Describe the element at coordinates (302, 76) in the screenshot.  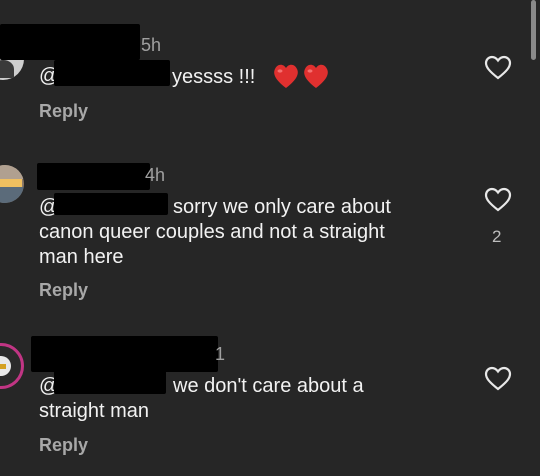
I see `red-heart-emoji` at that location.